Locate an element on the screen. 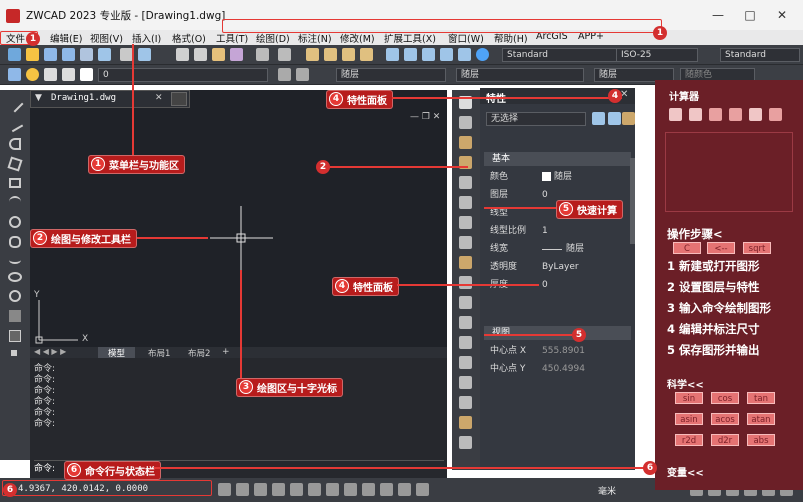 Image resolution: width=803 pixels, height=502 pixels. section-basic: 基本 is located at coordinates (557, 159).